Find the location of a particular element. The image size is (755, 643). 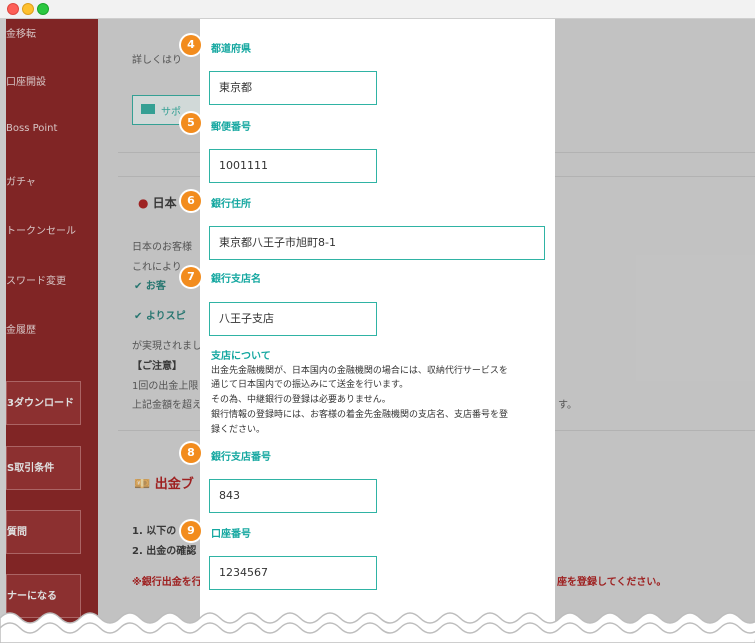

postal-code-input: 1001111 is located at coordinates (293, 166).